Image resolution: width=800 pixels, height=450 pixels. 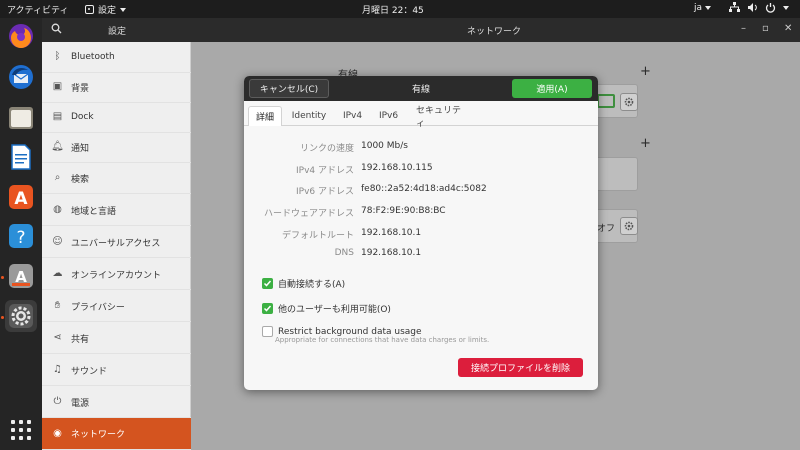 What do you see at coordinates (407, 9) in the screenshot?
I see `clock: 月曜日 22：45` at bounding box center [407, 9].